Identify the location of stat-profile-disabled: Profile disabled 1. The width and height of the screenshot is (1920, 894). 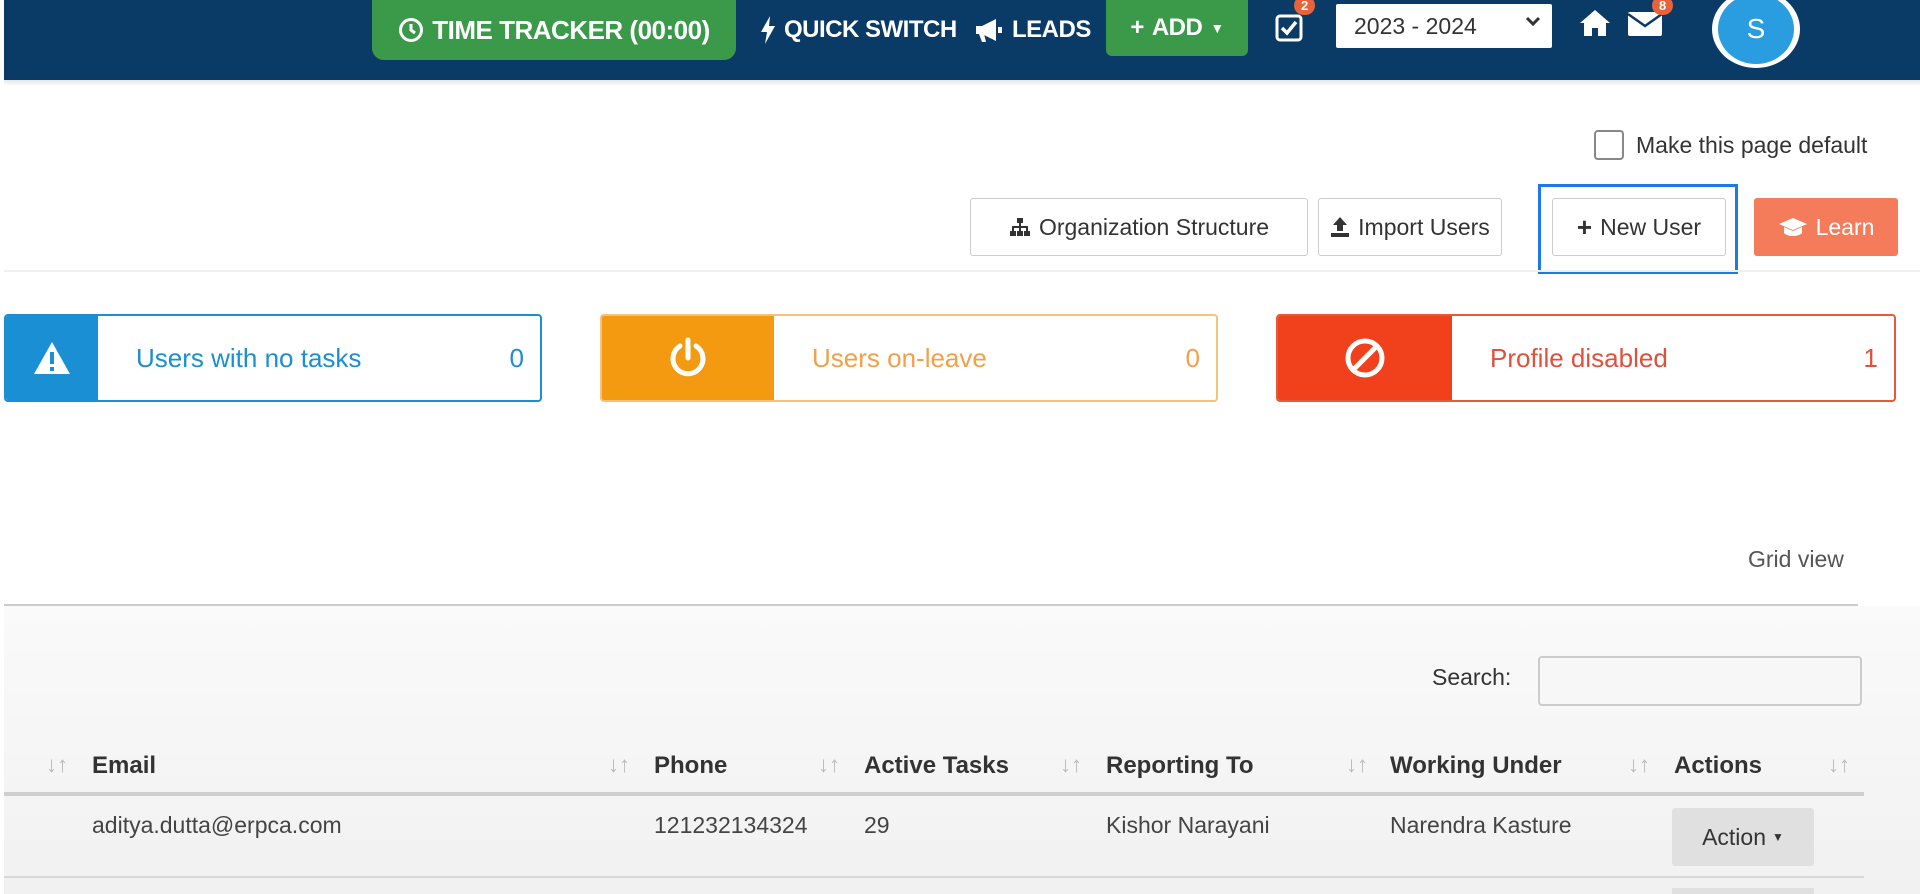
(1586, 358).